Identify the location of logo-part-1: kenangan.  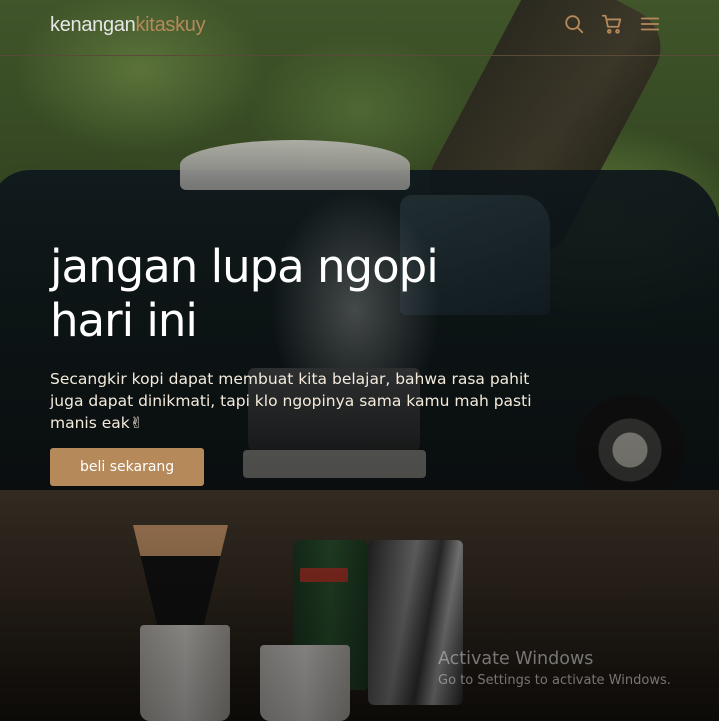
(93, 25).